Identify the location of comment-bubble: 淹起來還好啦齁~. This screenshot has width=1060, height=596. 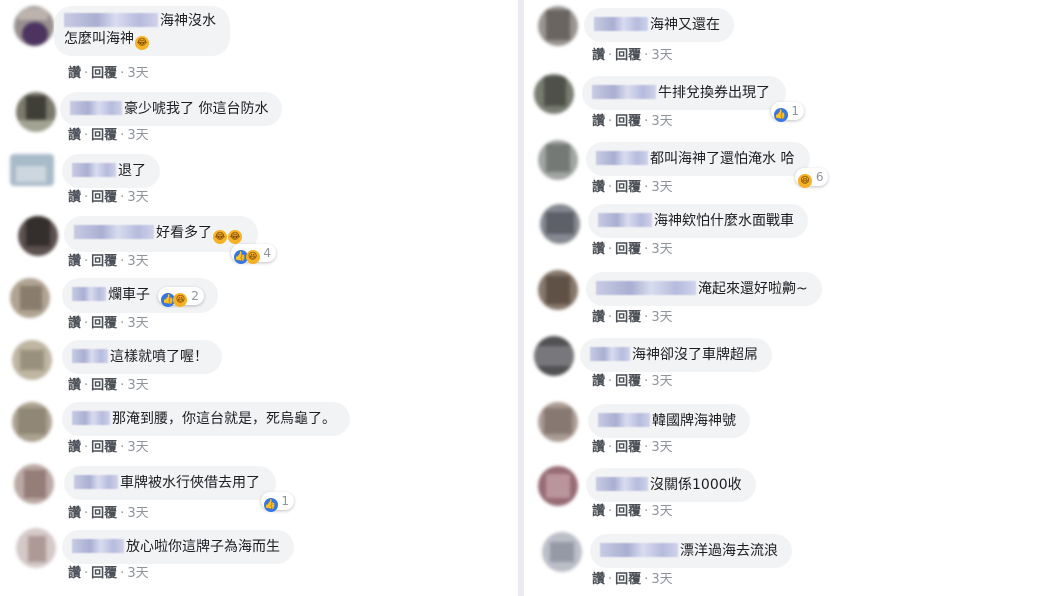
(704, 289).